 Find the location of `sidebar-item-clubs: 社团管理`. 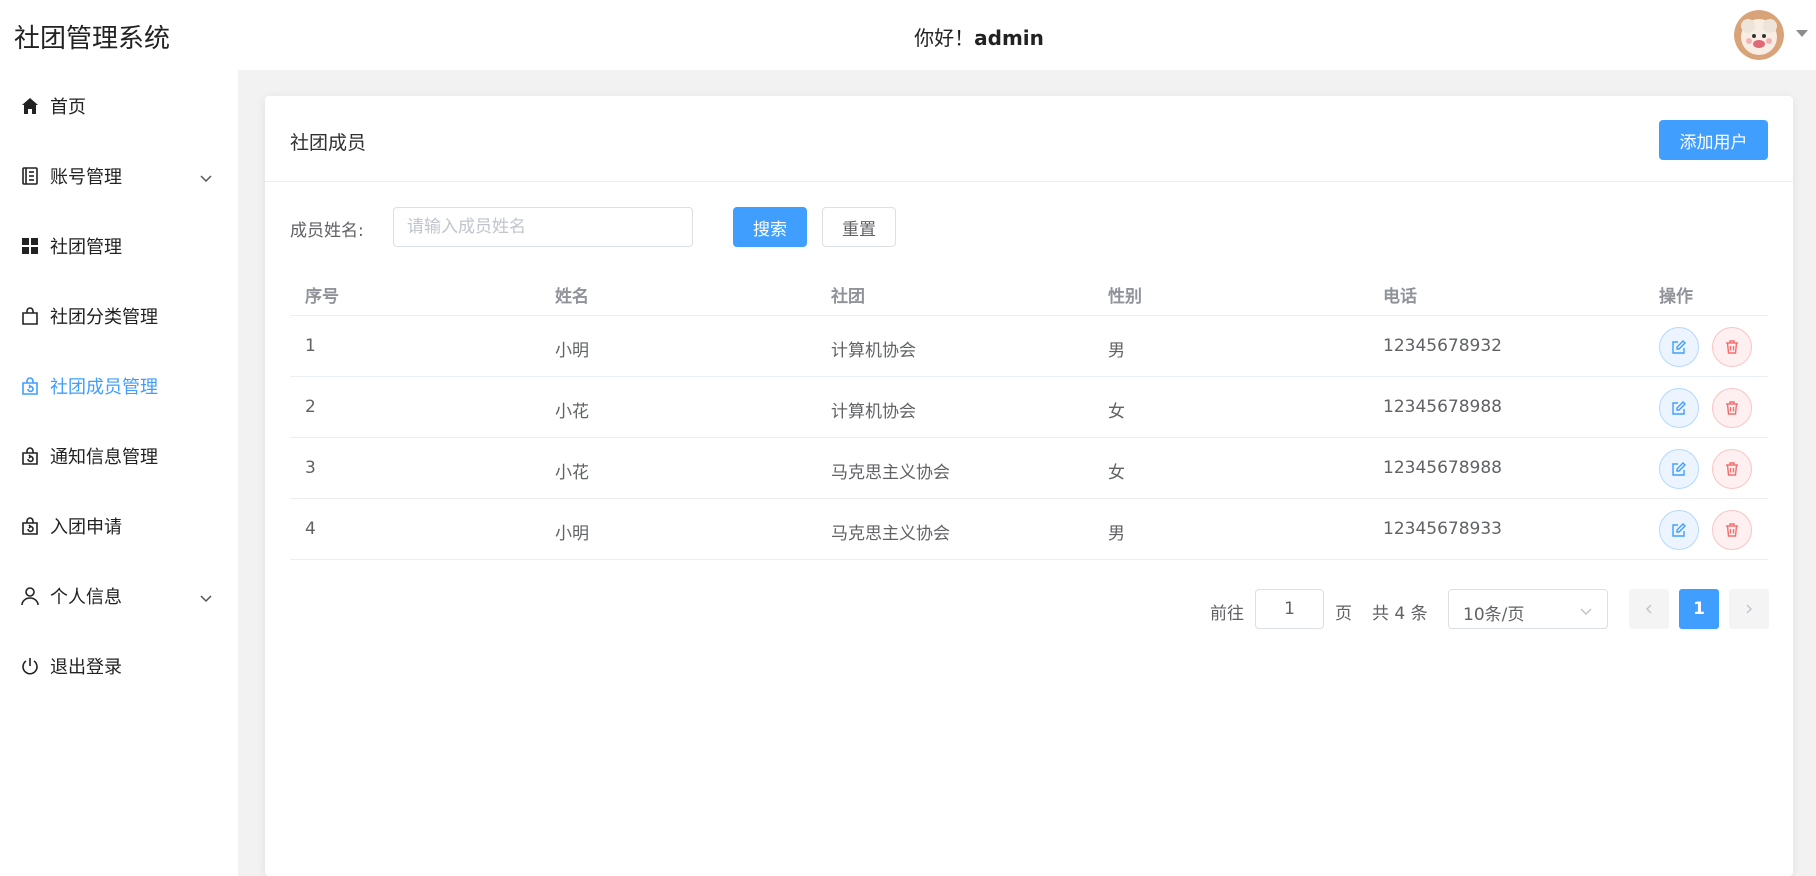

sidebar-item-clubs: 社团管理 is located at coordinates (119, 246).